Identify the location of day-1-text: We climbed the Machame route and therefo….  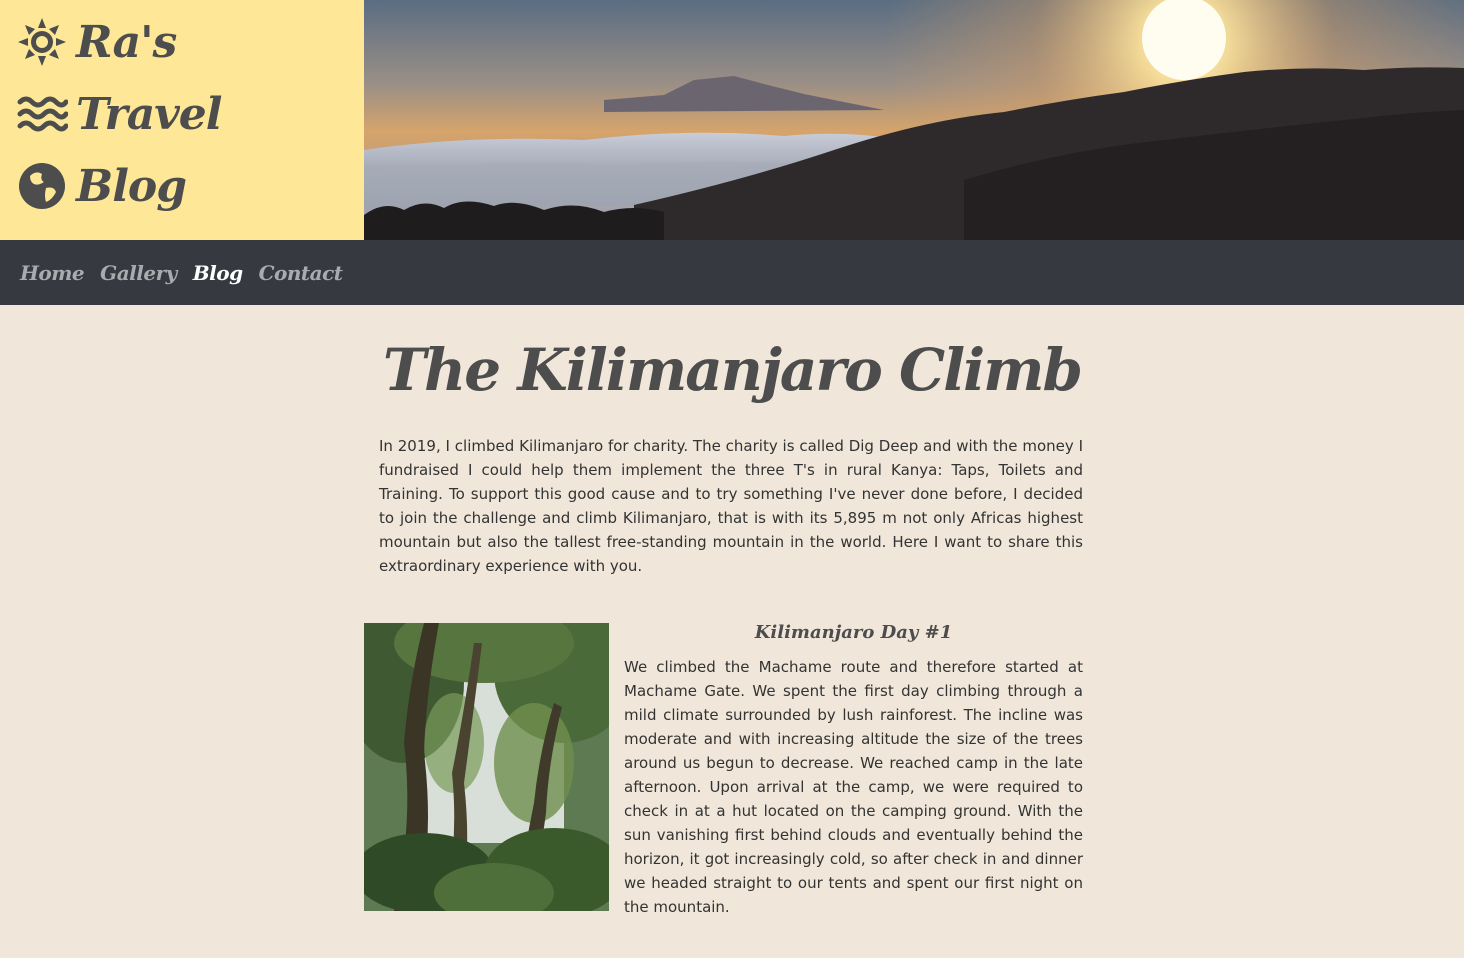
(853, 787).